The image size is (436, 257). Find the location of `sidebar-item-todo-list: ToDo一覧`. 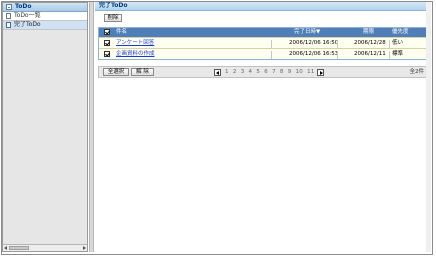

sidebar-item-todo-list: ToDo一覧 is located at coordinates (45, 16).